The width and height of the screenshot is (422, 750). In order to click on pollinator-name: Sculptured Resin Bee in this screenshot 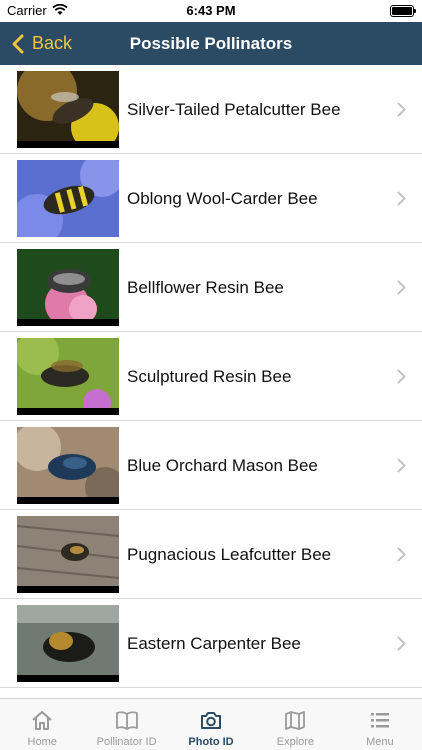, I will do `click(209, 376)`.